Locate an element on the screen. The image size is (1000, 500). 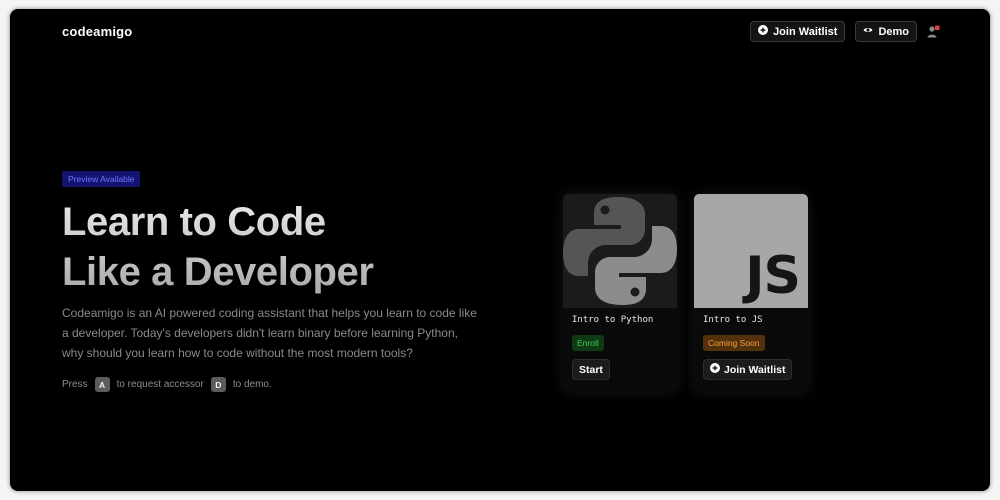
course-card-python: Intro to Python Enroll Start is located at coordinates (620, 293).